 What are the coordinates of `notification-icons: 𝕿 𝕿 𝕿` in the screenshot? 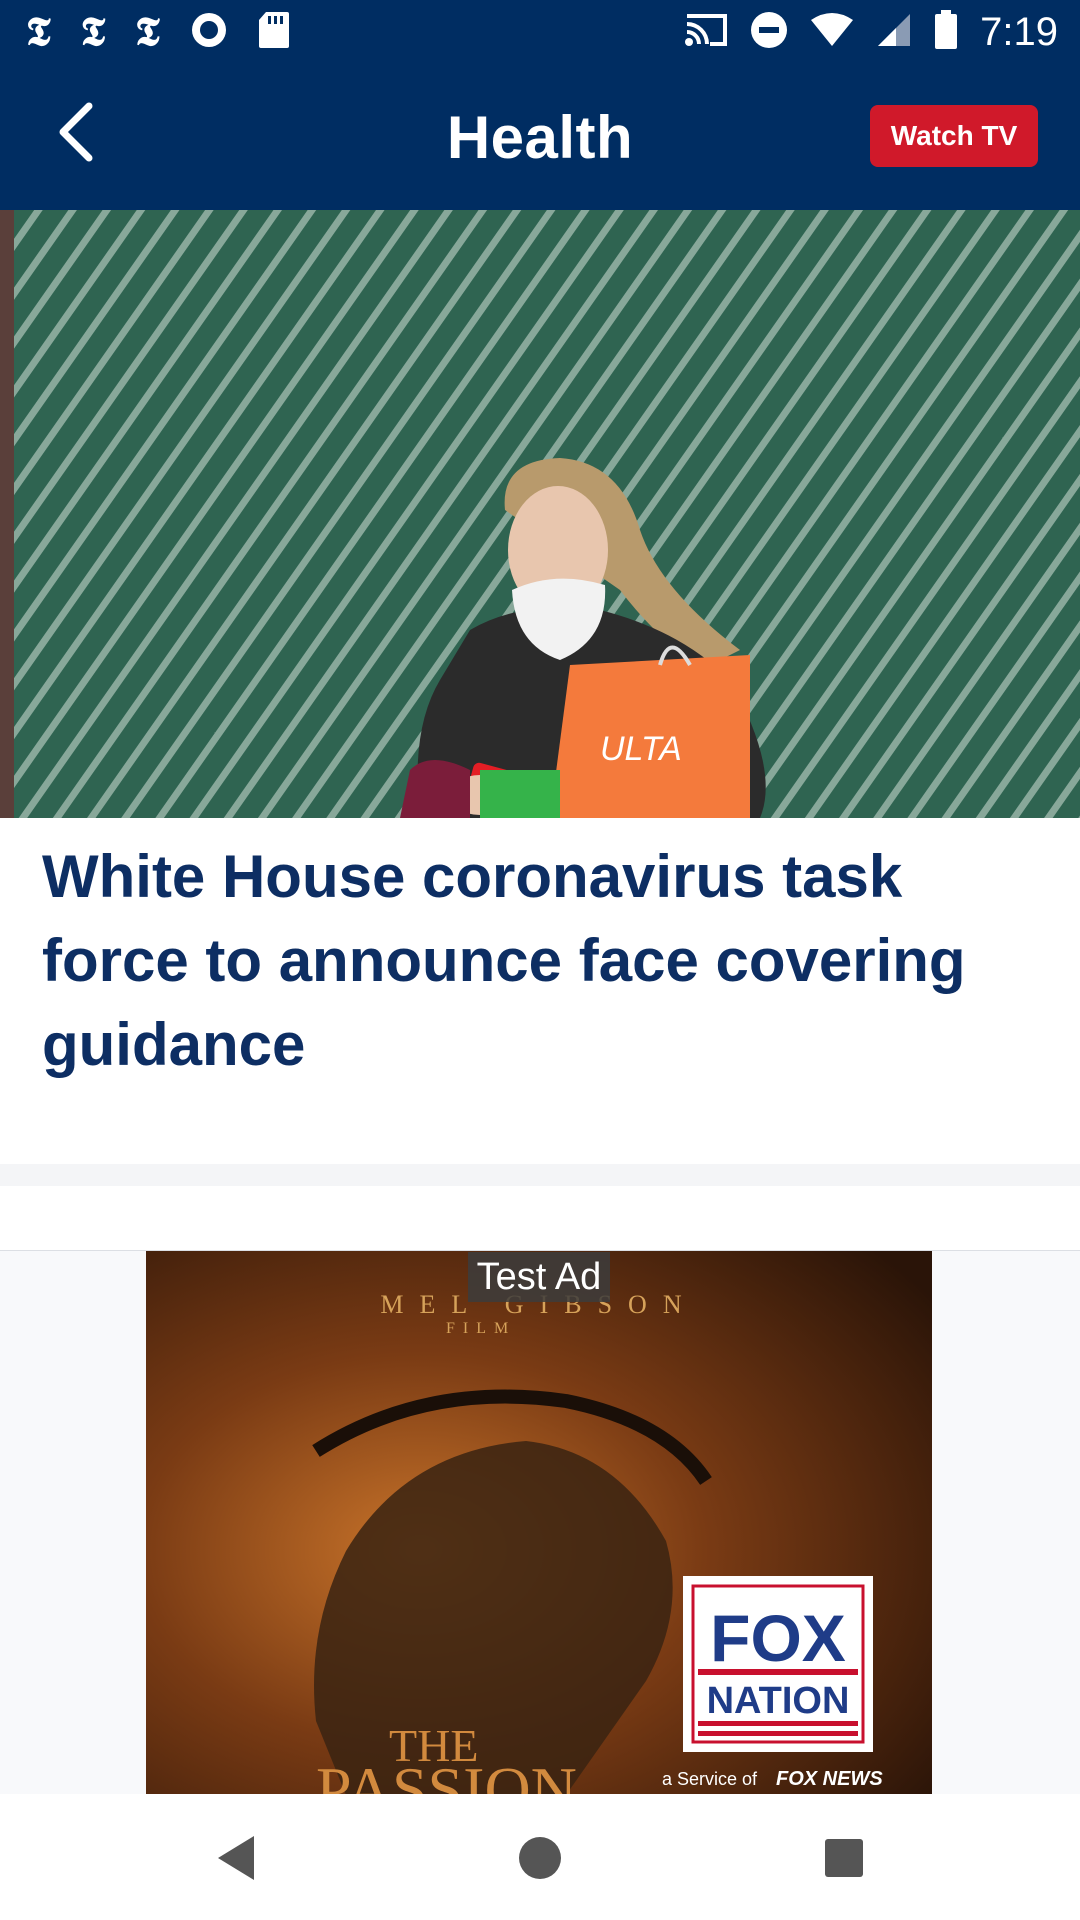 It's located at (158, 32).